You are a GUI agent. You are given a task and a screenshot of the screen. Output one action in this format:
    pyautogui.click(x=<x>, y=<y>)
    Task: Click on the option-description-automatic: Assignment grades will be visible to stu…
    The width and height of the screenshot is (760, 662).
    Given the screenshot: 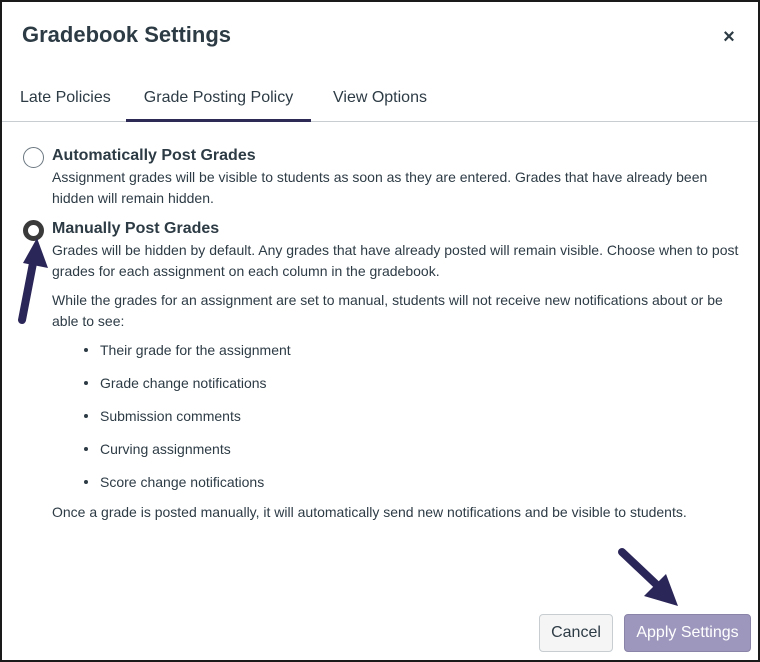 What is the action you would take?
    pyautogui.click(x=380, y=187)
    